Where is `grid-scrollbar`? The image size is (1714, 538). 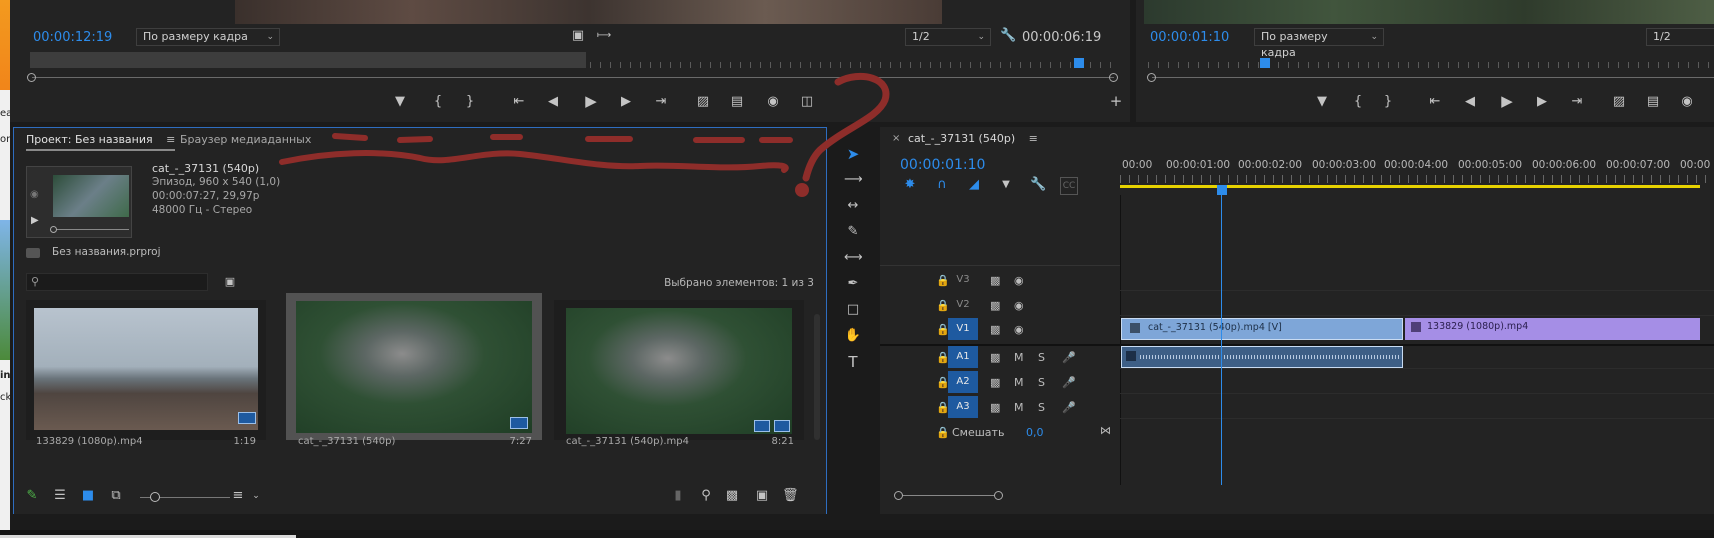
grid-scrollbar is located at coordinates (817, 377).